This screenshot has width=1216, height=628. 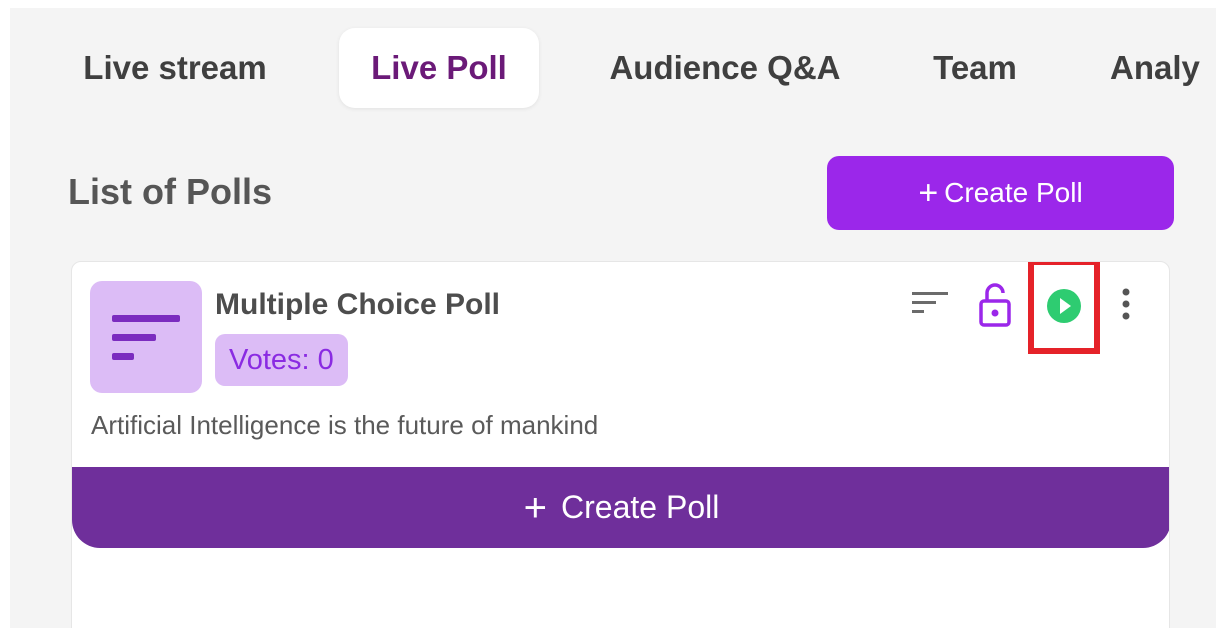 I want to click on poll-title: Multiple Choice Poll, so click(x=358, y=304).